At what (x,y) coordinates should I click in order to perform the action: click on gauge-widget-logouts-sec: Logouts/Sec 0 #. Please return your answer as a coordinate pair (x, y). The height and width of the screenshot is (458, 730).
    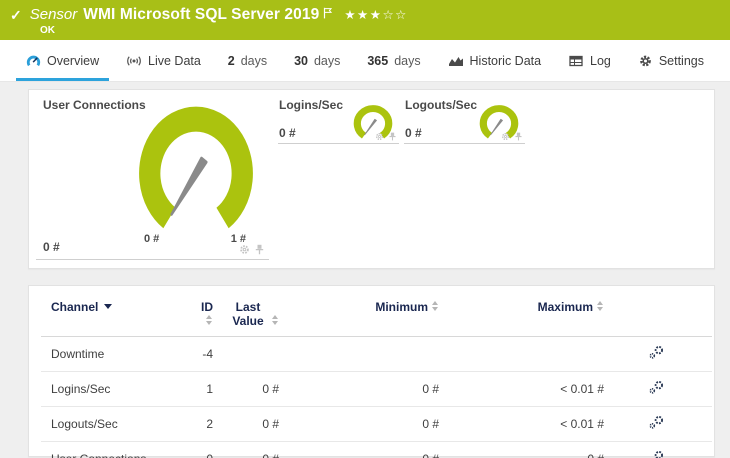
    Looking at the image, I should click on (464, 121).